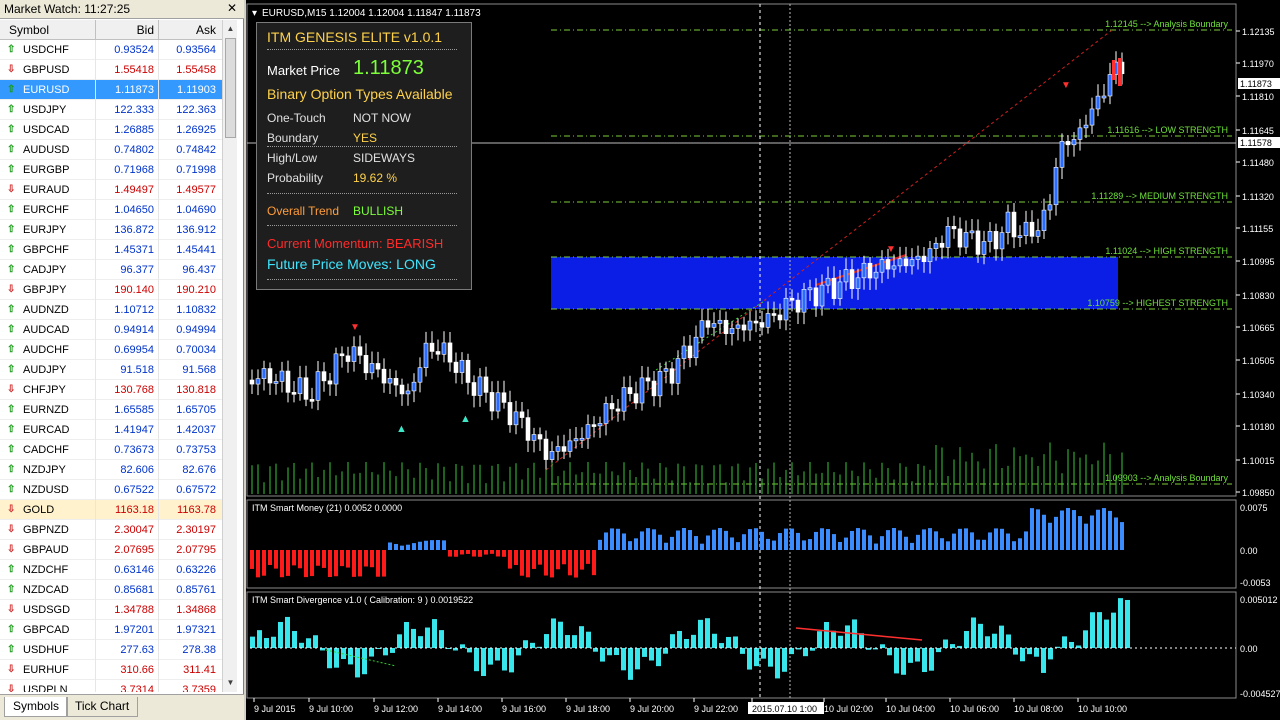  What do you see at coordinates (111, 190) in the screenshot?
I see `symbol-row-euraud: ⇩ EURAUD 1.49497 1.49577` at bounding box center [111, 190].